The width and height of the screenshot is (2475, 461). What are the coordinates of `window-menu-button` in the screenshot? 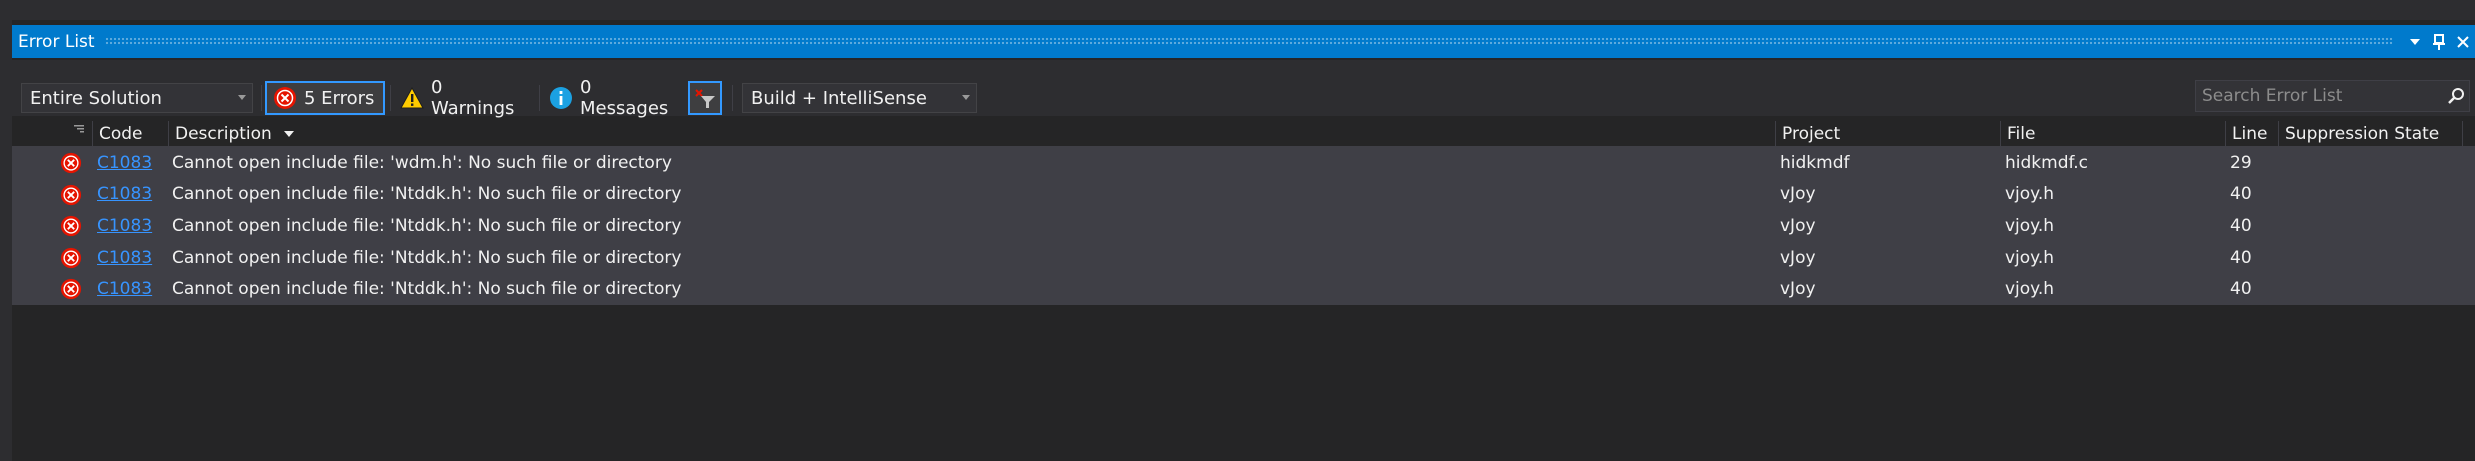 It's located at (2415, 41).